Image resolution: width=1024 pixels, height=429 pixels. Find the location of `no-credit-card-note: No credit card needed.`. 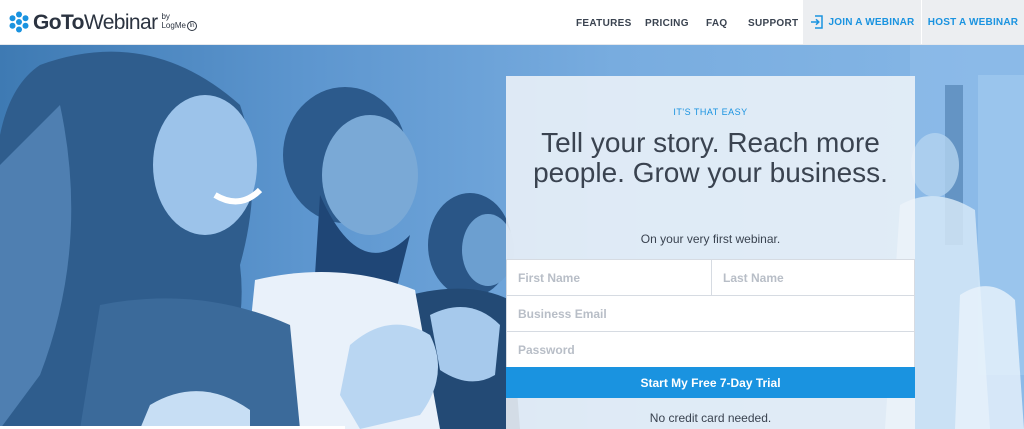

no-credit-card-note: No credit card needed. is located at coordinates (710, 418).